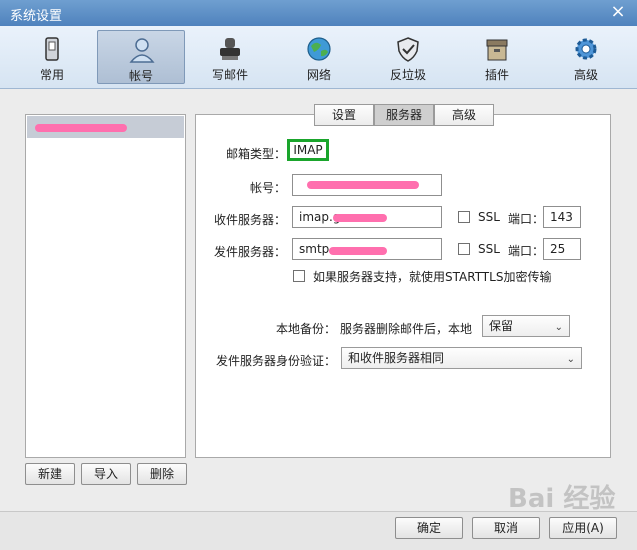  I want to click on globe-icon, so click(319, 49).